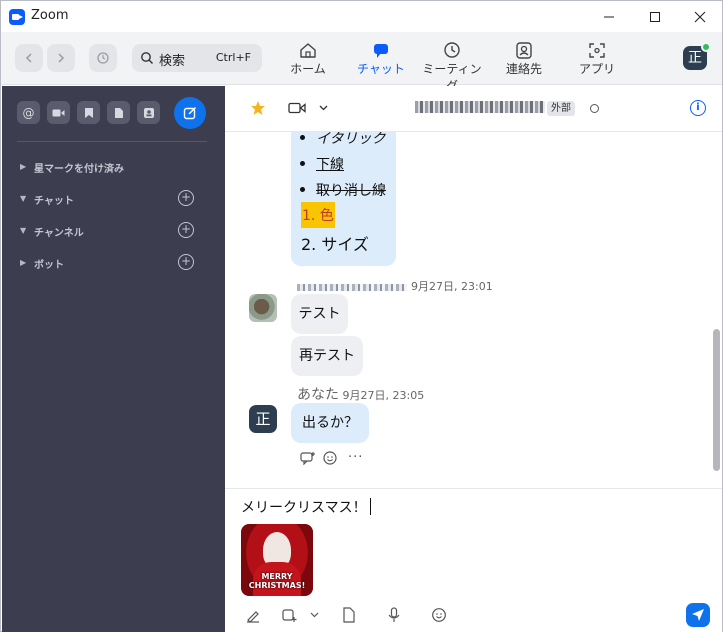 The image size is (723, 632). I want to click on tab-chat: チャット, so click(381, 59).